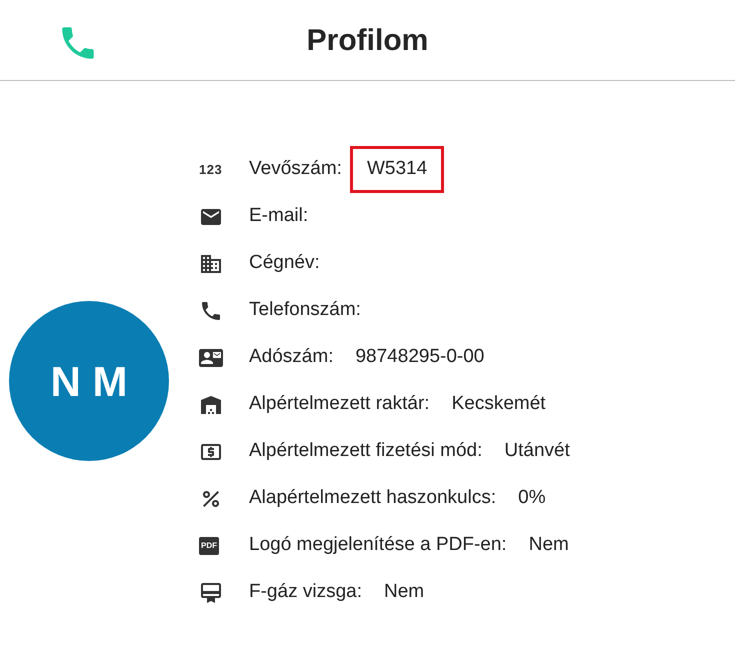 The image size is (735, 653). I want to click on field-label: Alpértelmezett fizetési mód:, so click(365, 451).